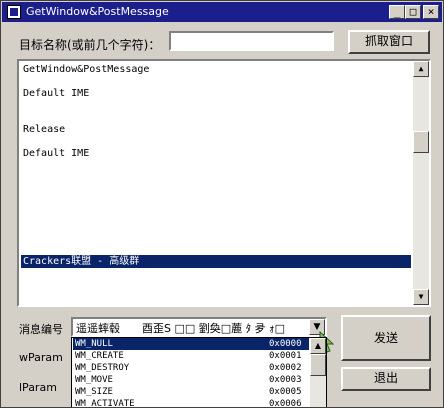 The height and width of the screenshot is (408, 444). What do you see at coordinates (397, 12) in the screenshot?
I see `minimize-button: _` at bounding box center [397, 12].